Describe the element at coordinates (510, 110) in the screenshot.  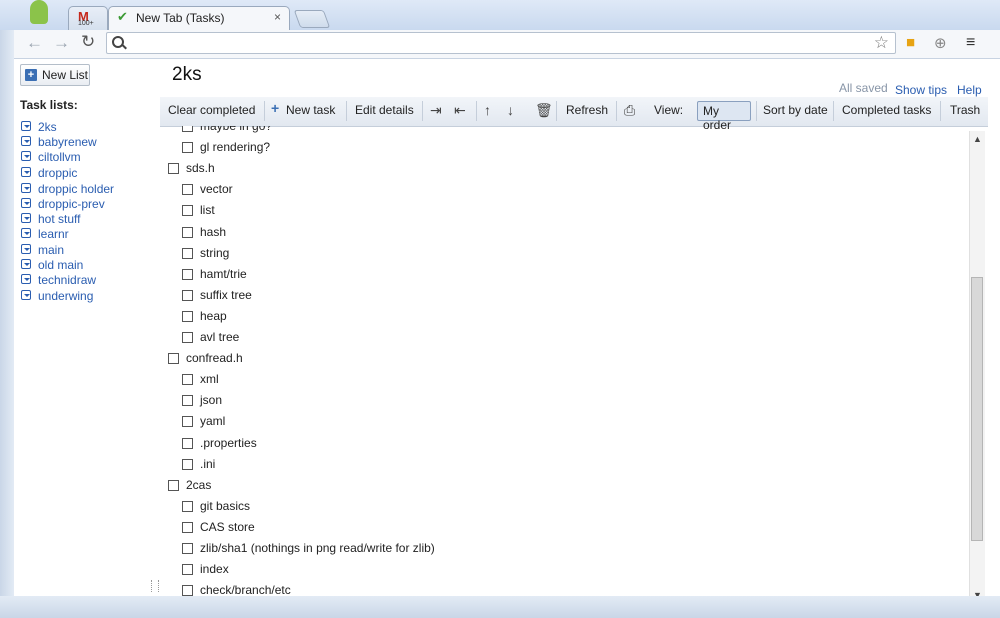
I see `move-down-icon: ↓` at that location.